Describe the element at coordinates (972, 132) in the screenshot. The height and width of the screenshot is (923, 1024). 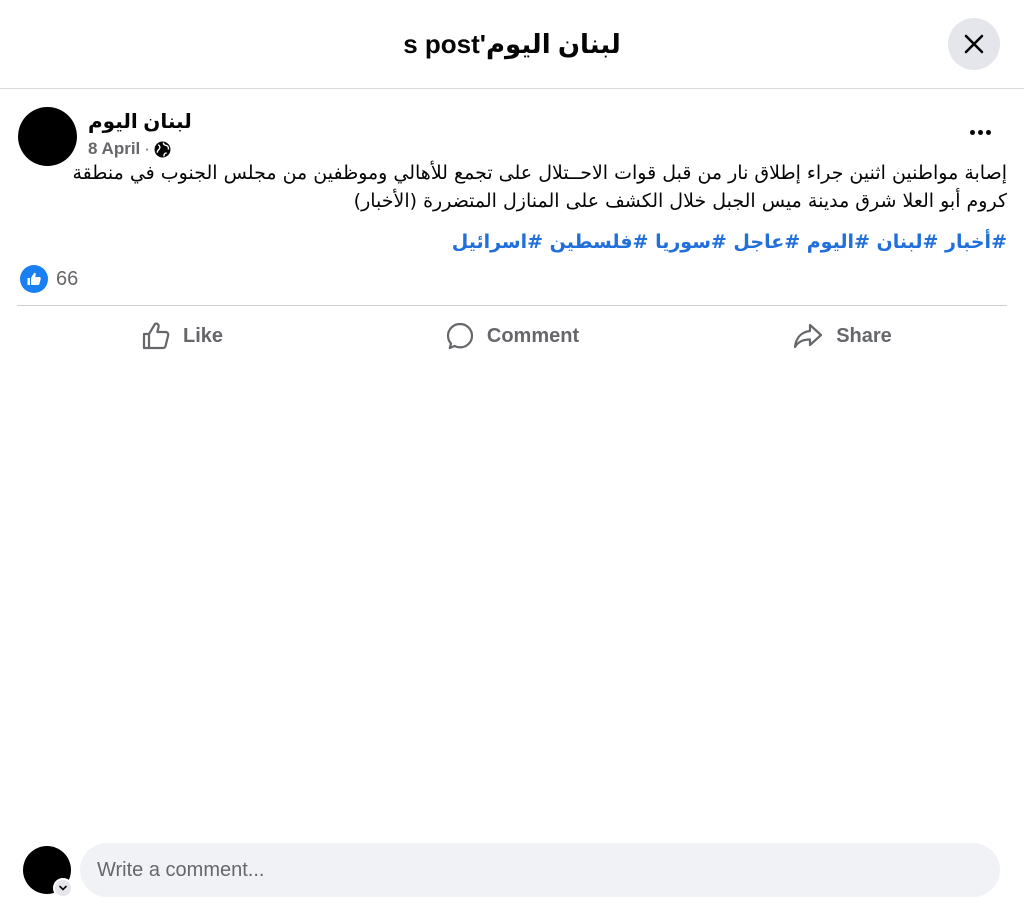
I see `more-options-icon` at that location.